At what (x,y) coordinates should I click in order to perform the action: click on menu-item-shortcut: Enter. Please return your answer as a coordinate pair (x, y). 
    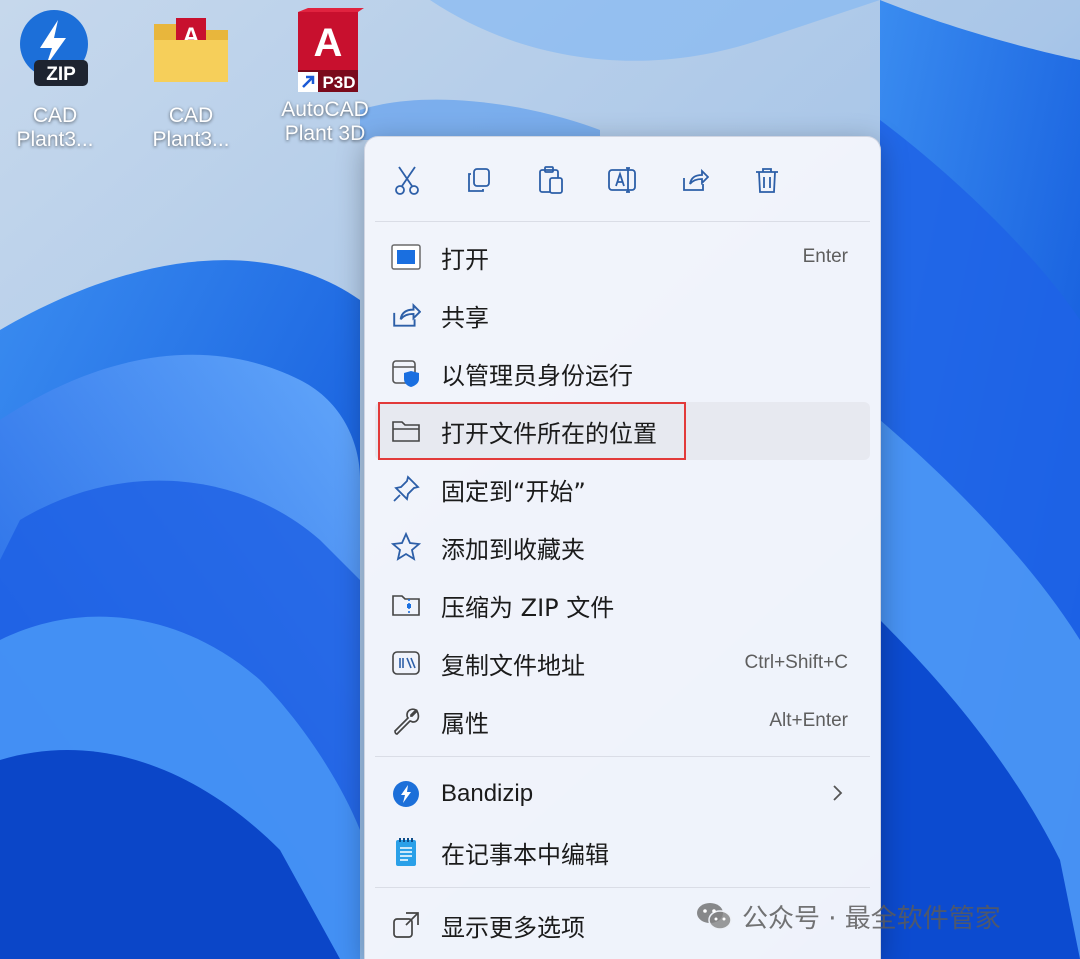
    Looking at the image, I should click on (825, 256).